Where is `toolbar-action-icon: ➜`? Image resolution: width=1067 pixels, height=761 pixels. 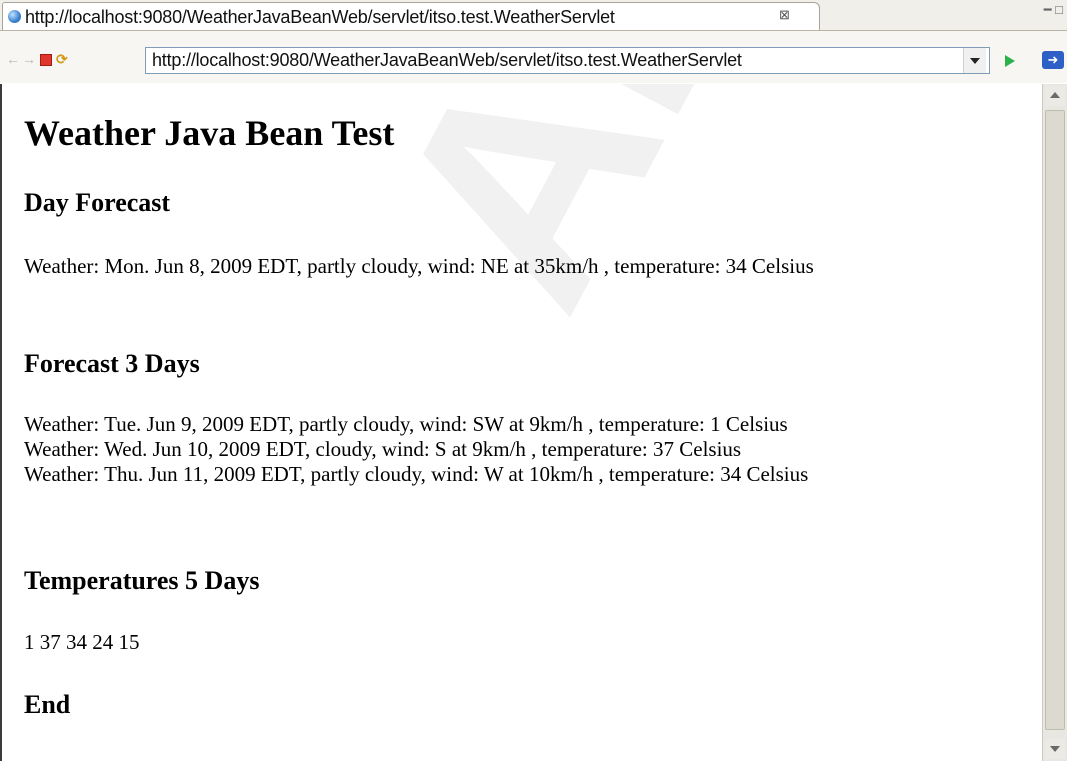
toolbar-action-icon: ➜ is located at coordinates (1053, 60).